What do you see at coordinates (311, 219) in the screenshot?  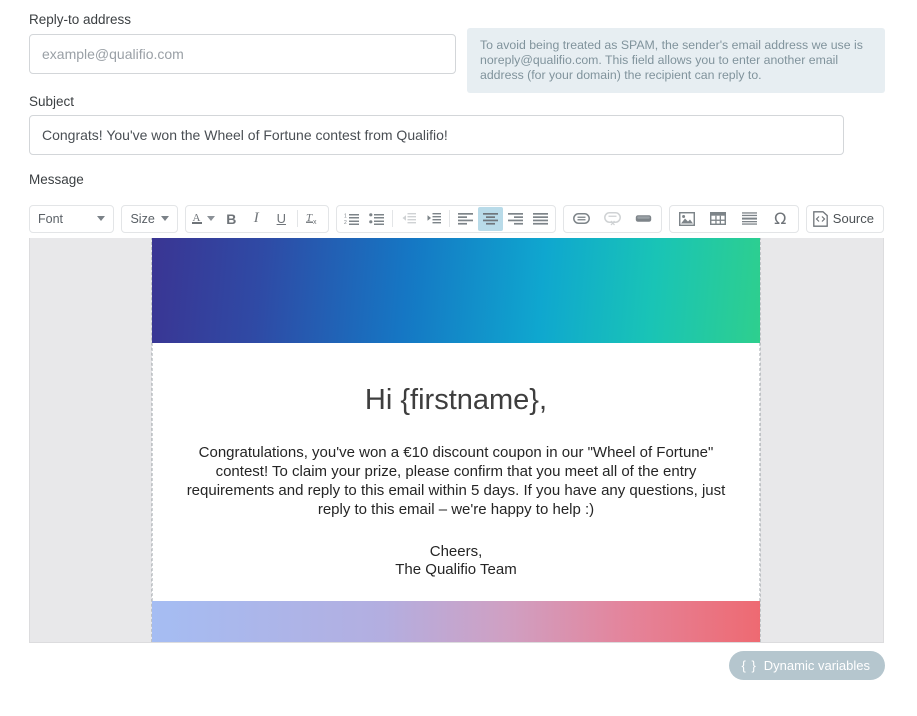 I see `remove-format-icon: T x` at bounding box center [311, 219].